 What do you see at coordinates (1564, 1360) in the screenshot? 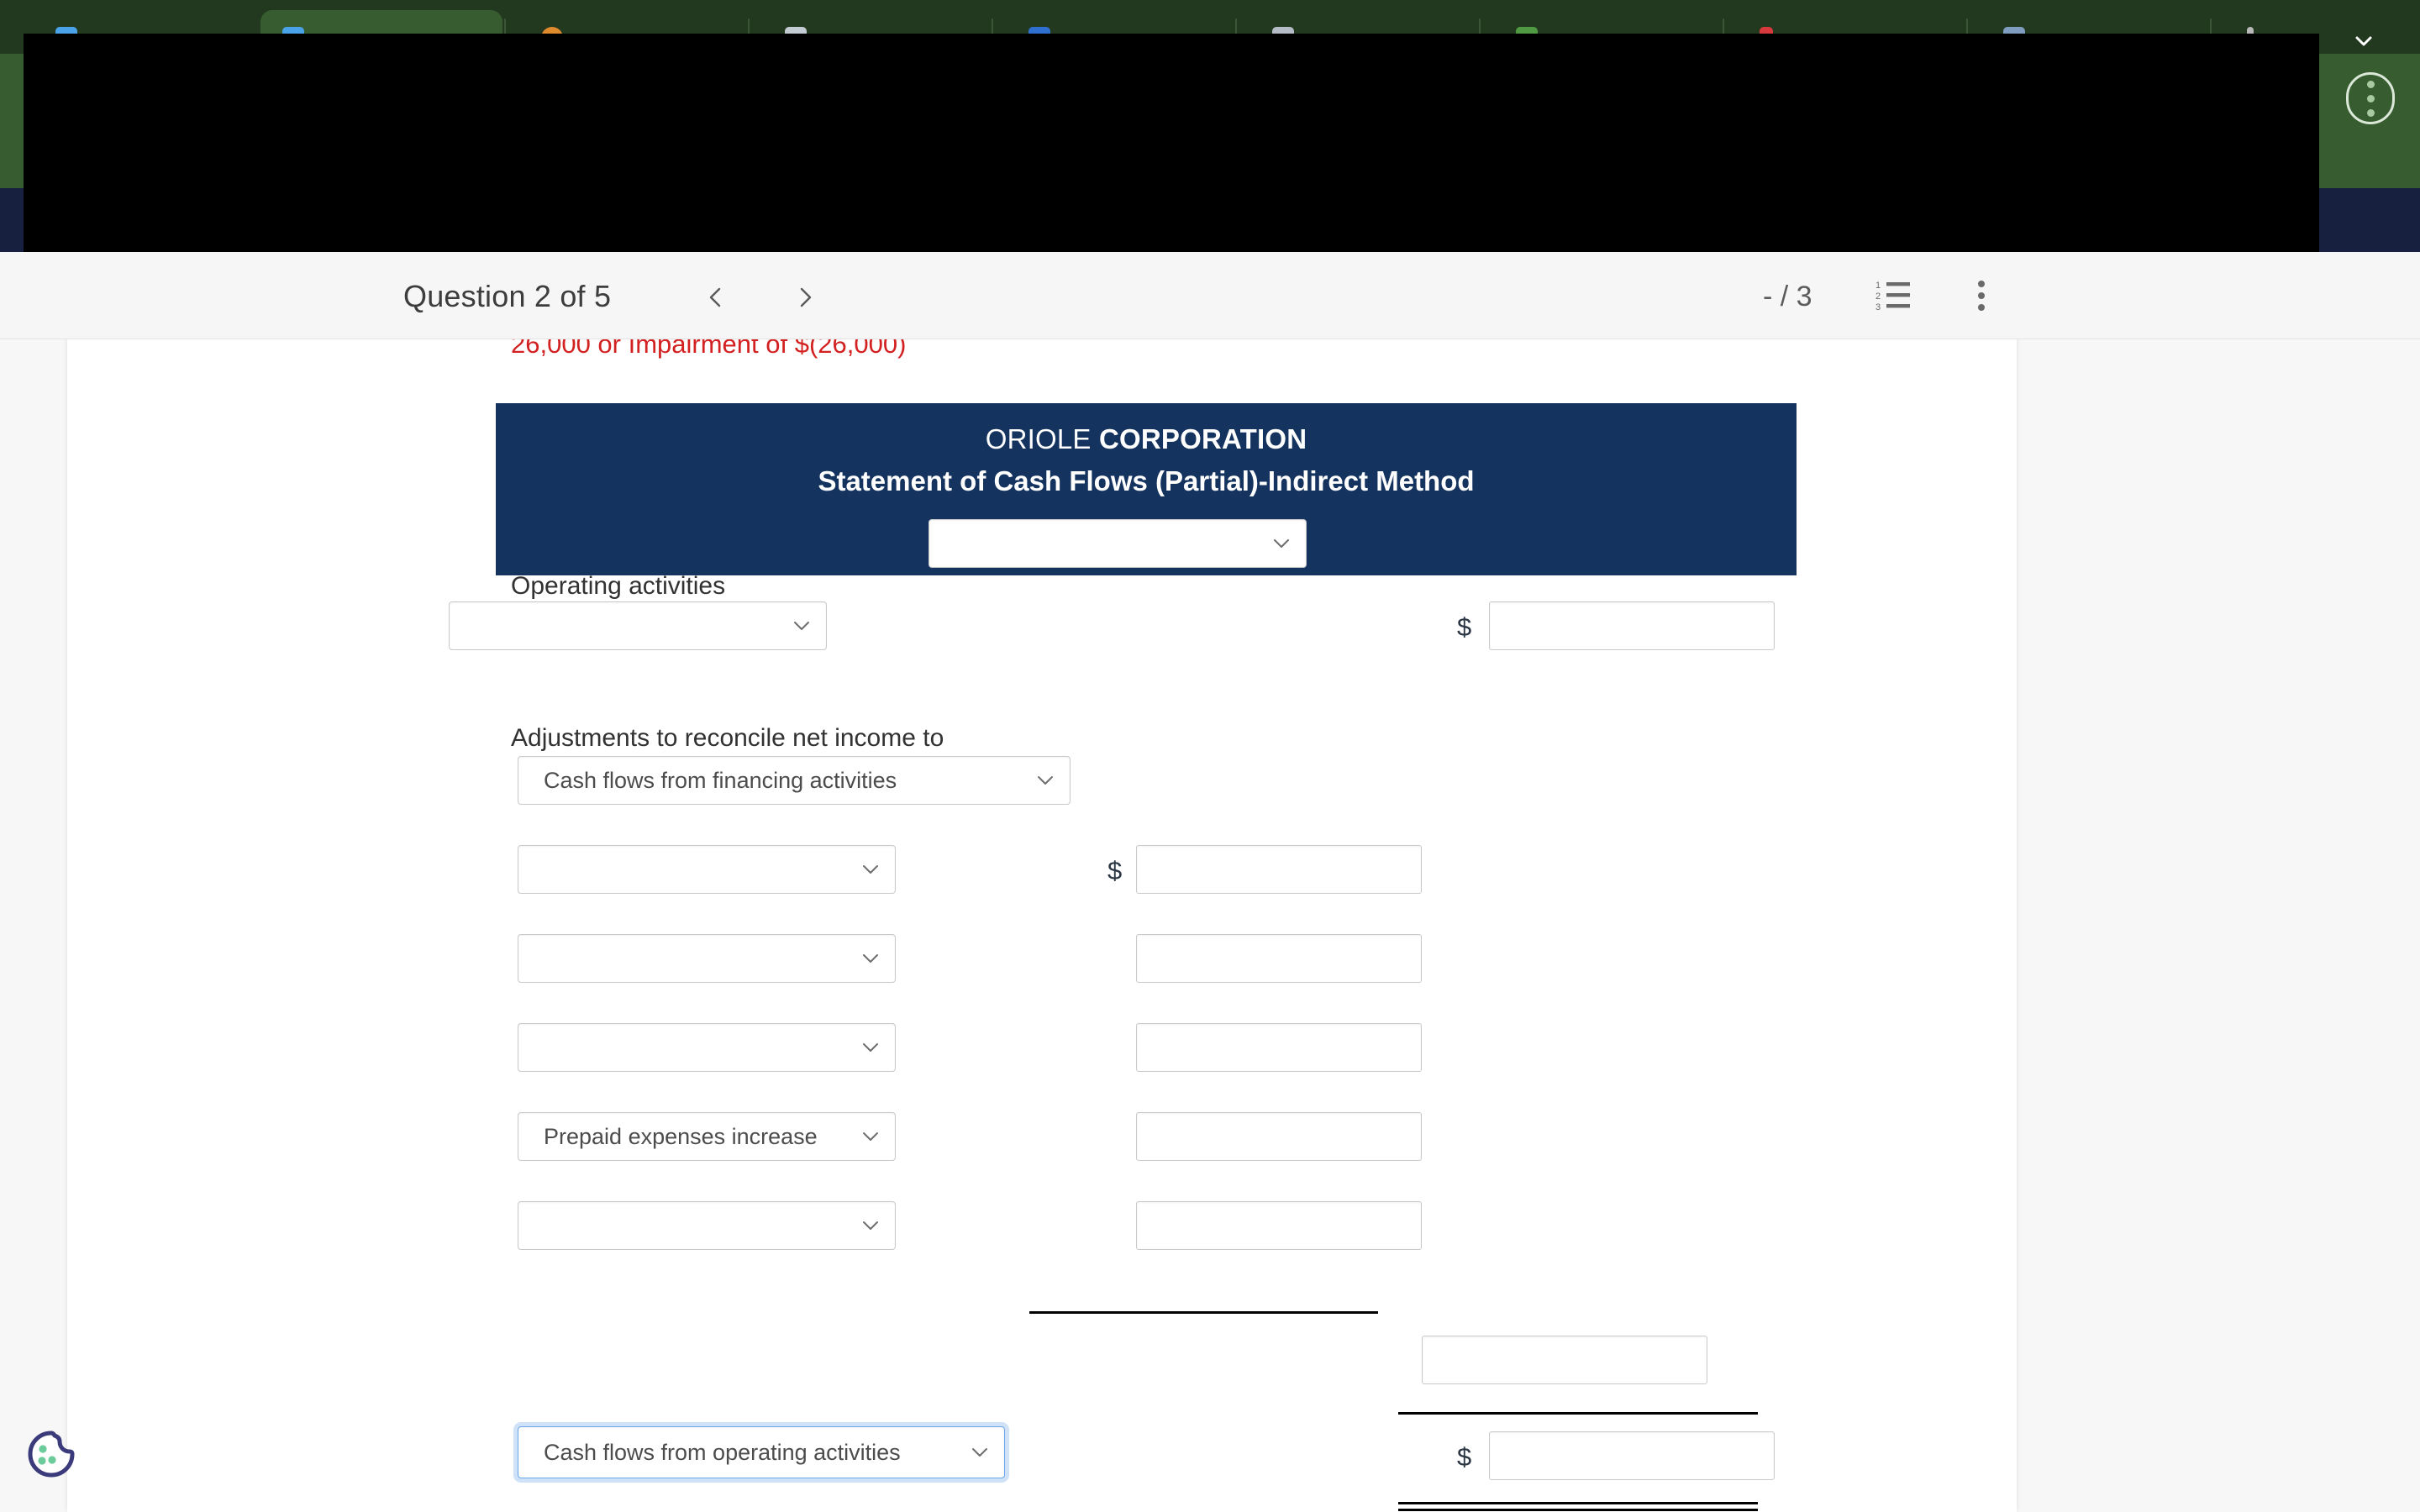
I see `subtotal-amount-input` at bounding box center [1564, 1360].